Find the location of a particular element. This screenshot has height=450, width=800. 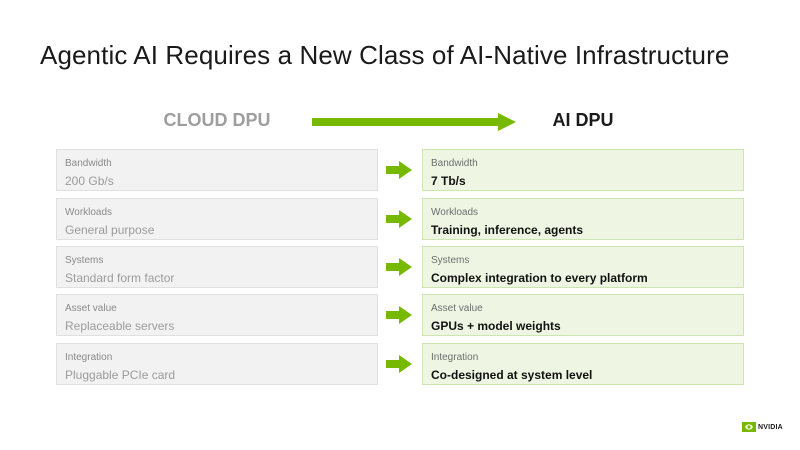

row-value: Pluggable PCIe card is located at coordinates (120, 375).